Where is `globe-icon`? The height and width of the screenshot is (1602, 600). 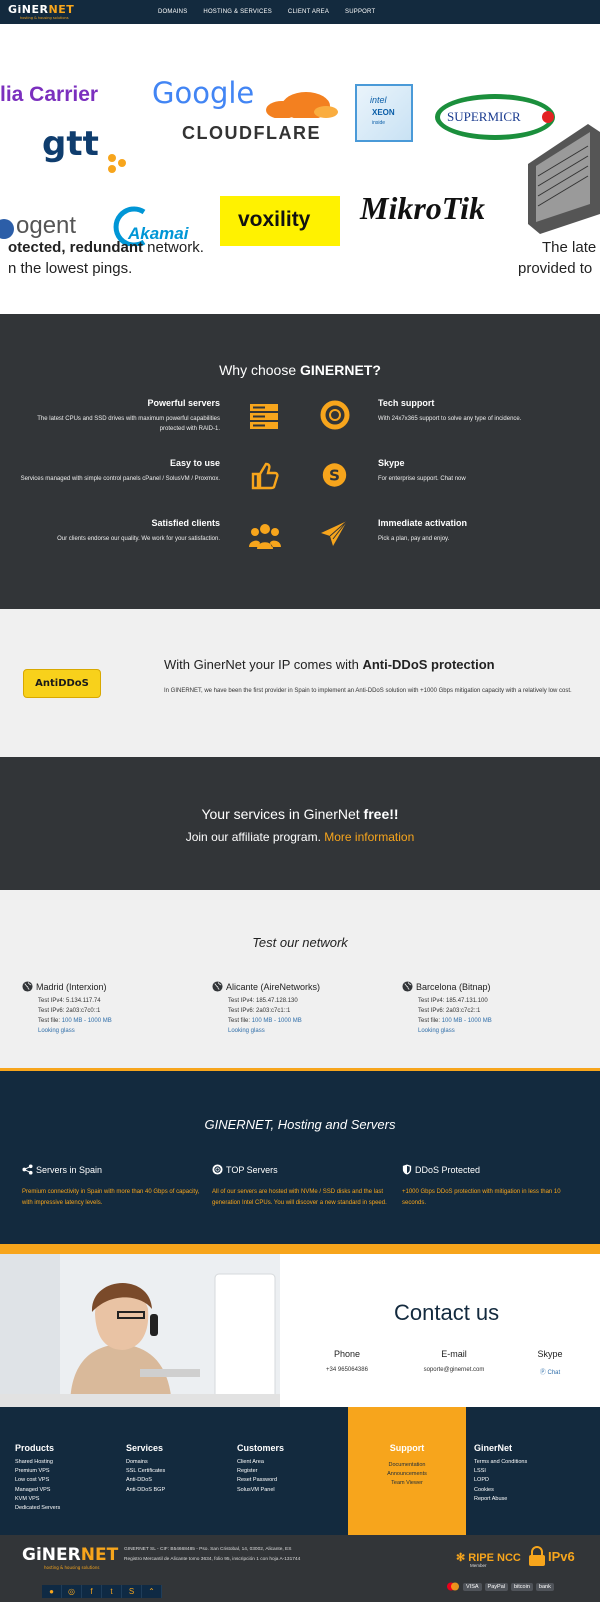 globe-icon is located at coordinates (217, 986).